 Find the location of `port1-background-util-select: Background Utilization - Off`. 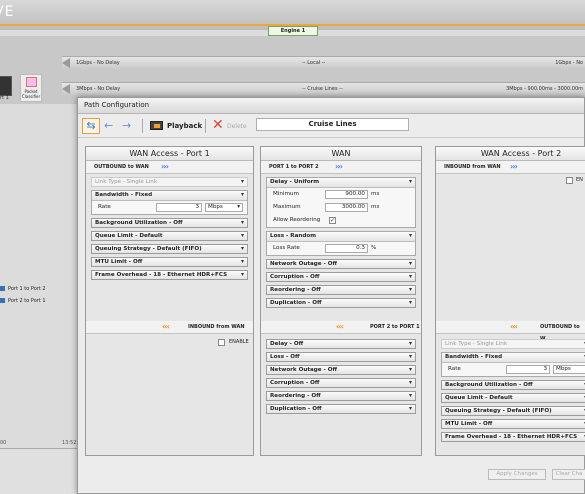

port1-background-util-select: Background Utilization - Off is located at coordinates (169, 223).